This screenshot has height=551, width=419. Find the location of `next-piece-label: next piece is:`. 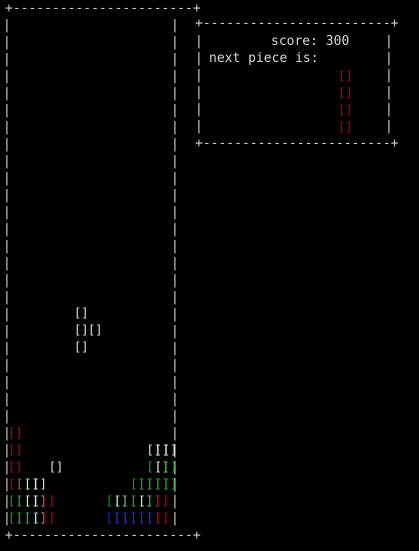

next-piece-label: next piece is: is located at coordinates (264, 58).